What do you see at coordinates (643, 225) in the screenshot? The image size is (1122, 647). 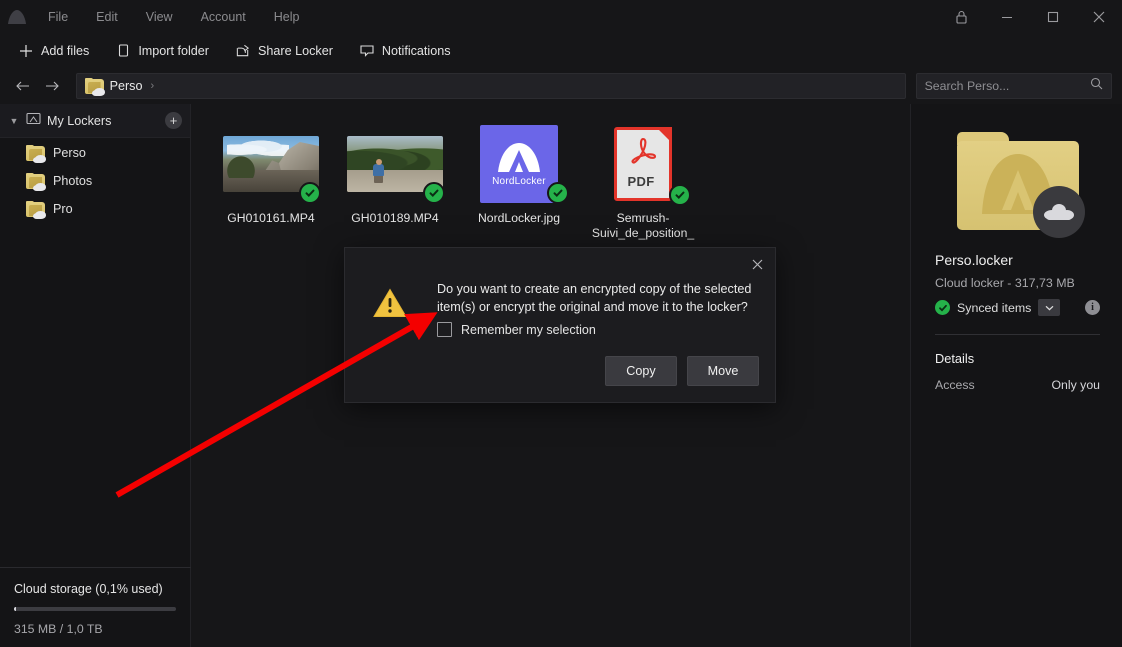 I see `file-name-label: Semrush-Suivi_de_position_` at bounding box center [643, 225].